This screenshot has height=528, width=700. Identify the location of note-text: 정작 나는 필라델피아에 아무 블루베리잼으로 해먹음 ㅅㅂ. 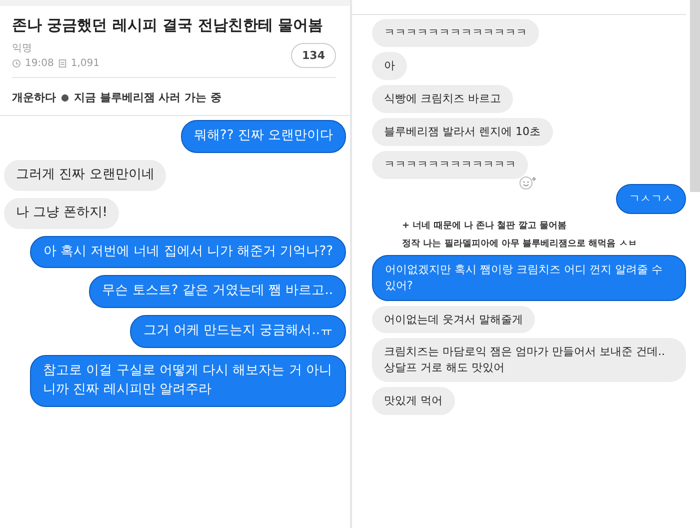
(519, 244).